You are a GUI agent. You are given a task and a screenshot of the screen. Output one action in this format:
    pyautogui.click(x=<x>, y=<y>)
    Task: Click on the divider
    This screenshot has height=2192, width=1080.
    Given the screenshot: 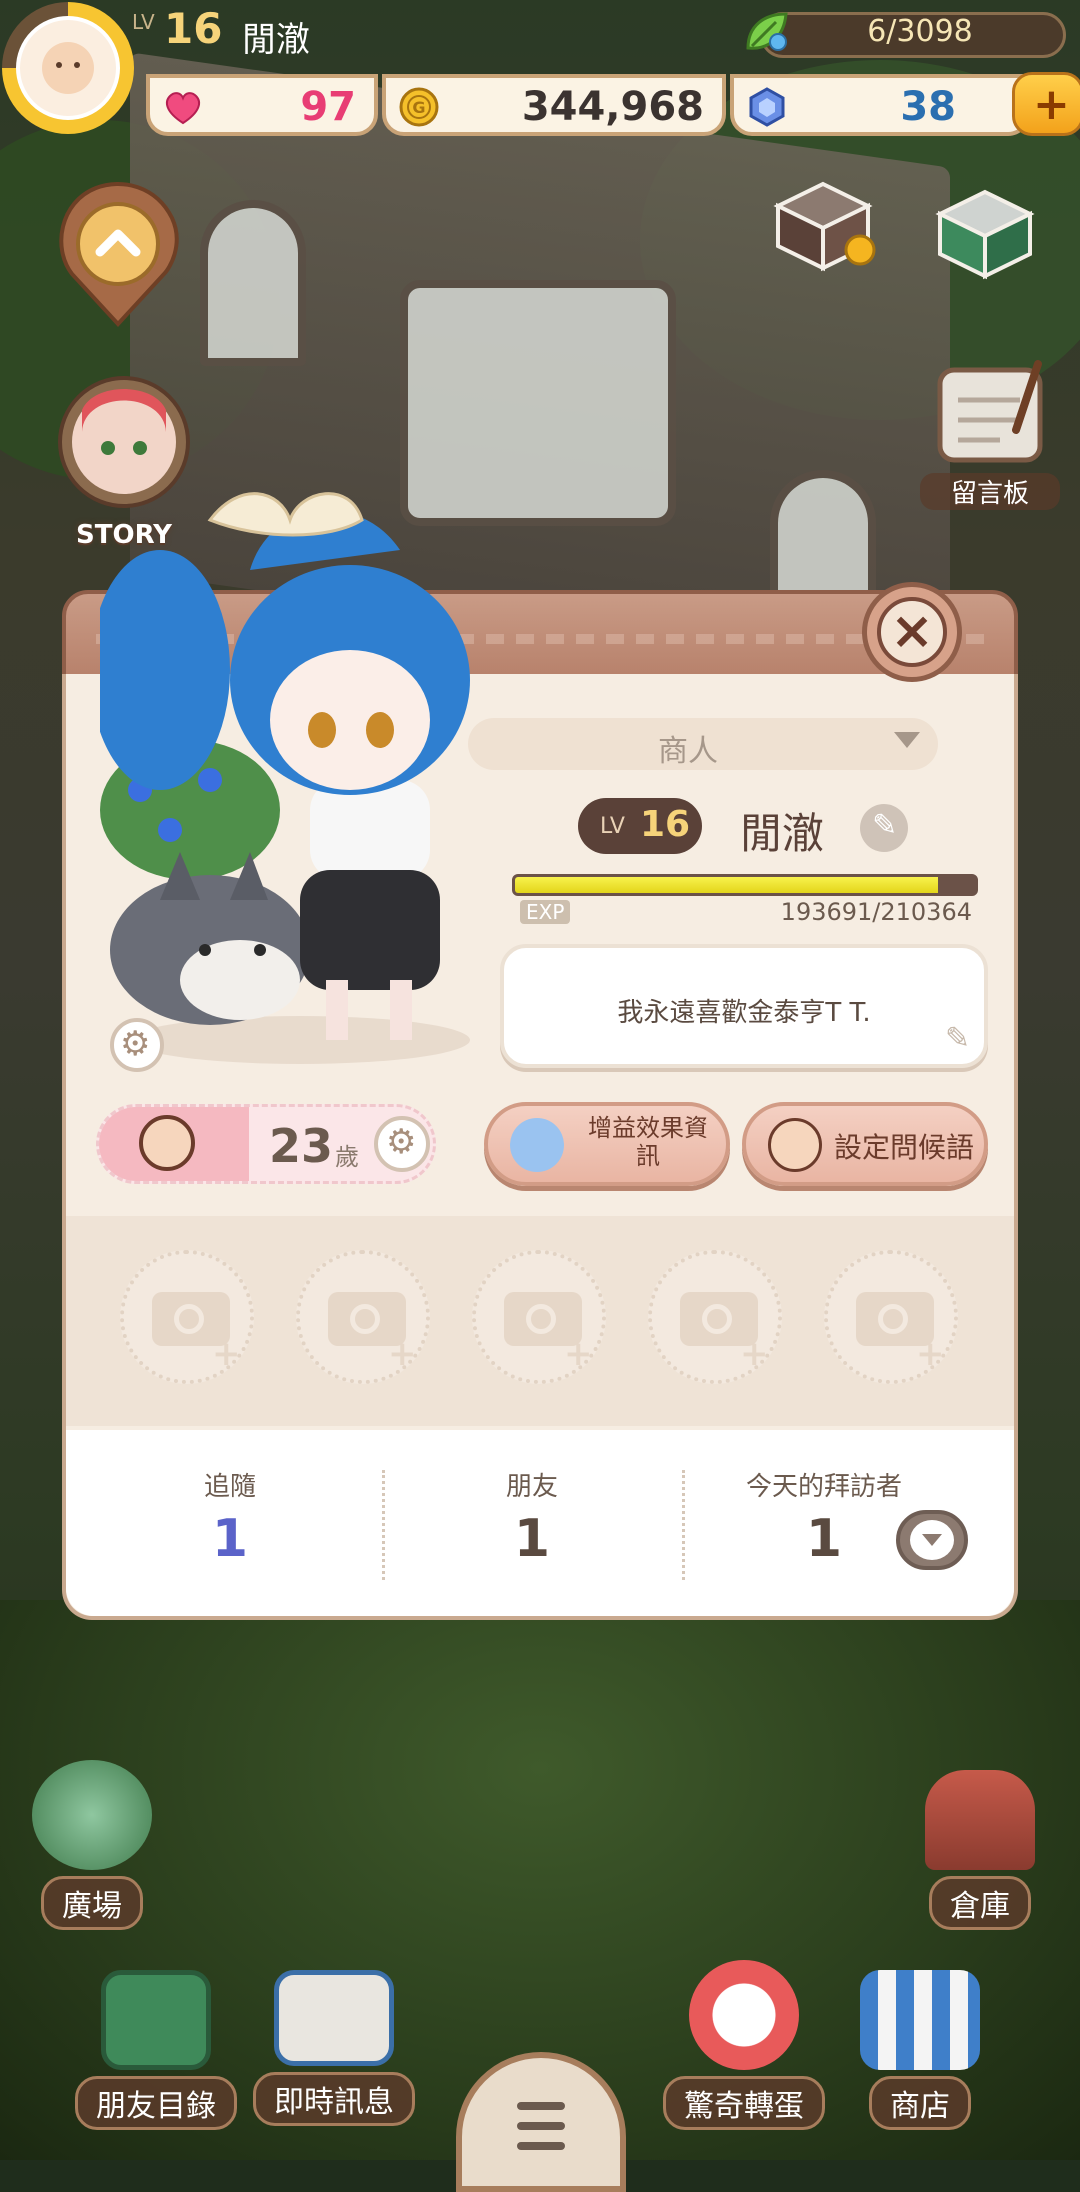 What is the action you would take?
    pyautogui.click(x=683, y=1525)
    